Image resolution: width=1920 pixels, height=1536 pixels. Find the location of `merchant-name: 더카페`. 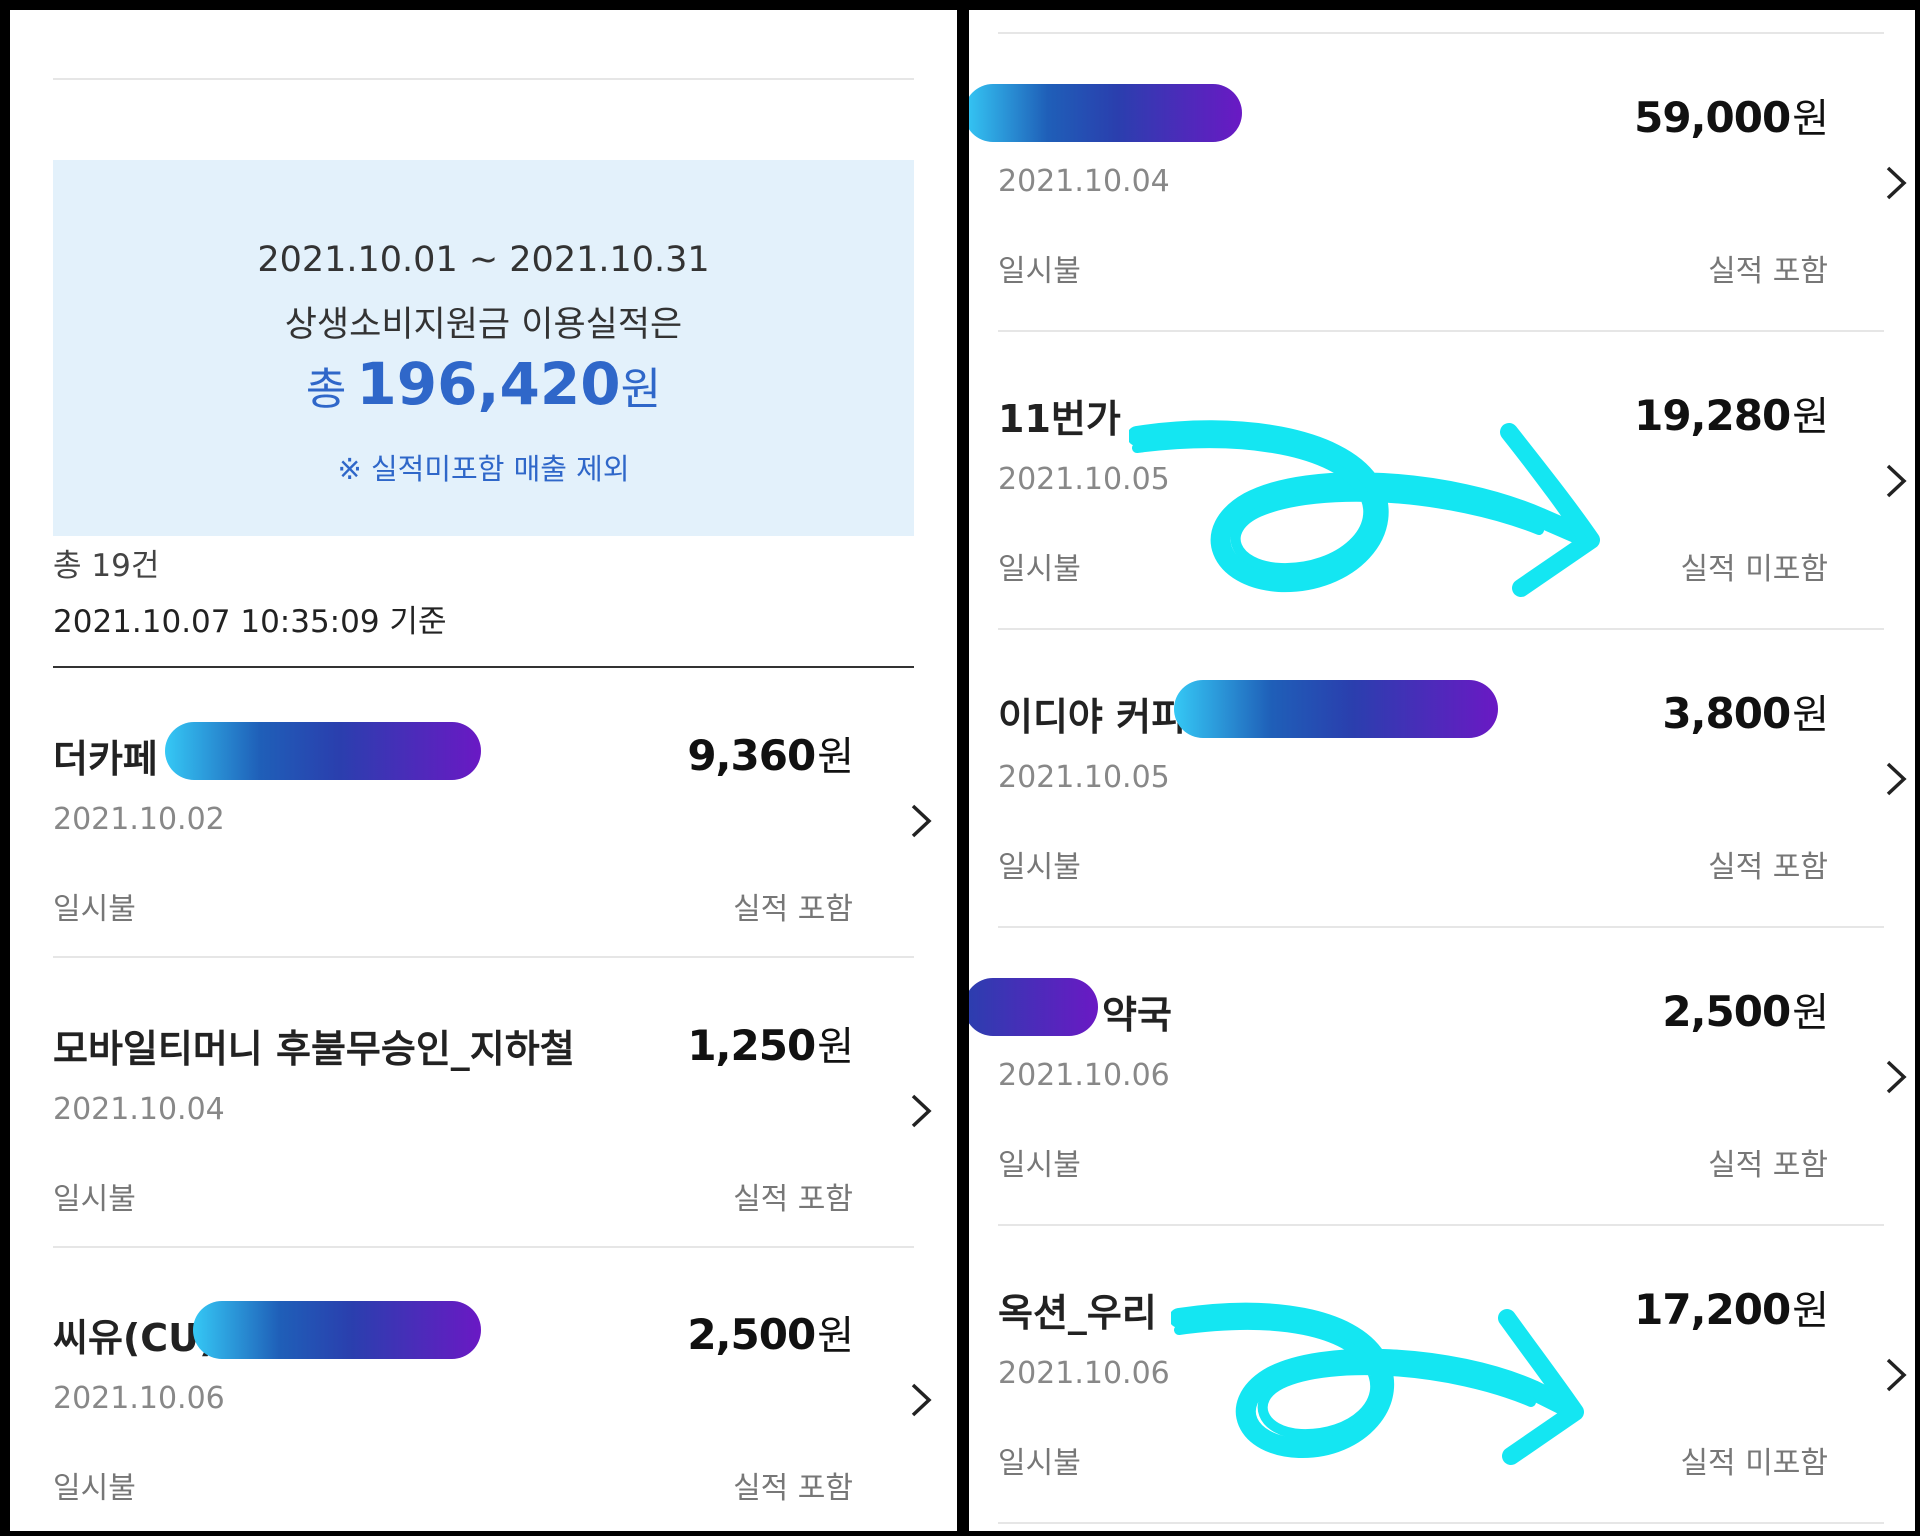

merchant-name: 더카페 is located at coordinates (105, 759).